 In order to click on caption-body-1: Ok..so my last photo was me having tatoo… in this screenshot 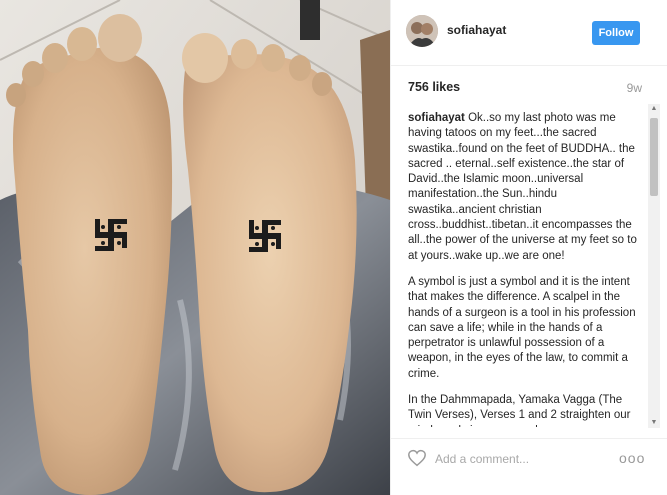, I will do `click(522, 187)`.